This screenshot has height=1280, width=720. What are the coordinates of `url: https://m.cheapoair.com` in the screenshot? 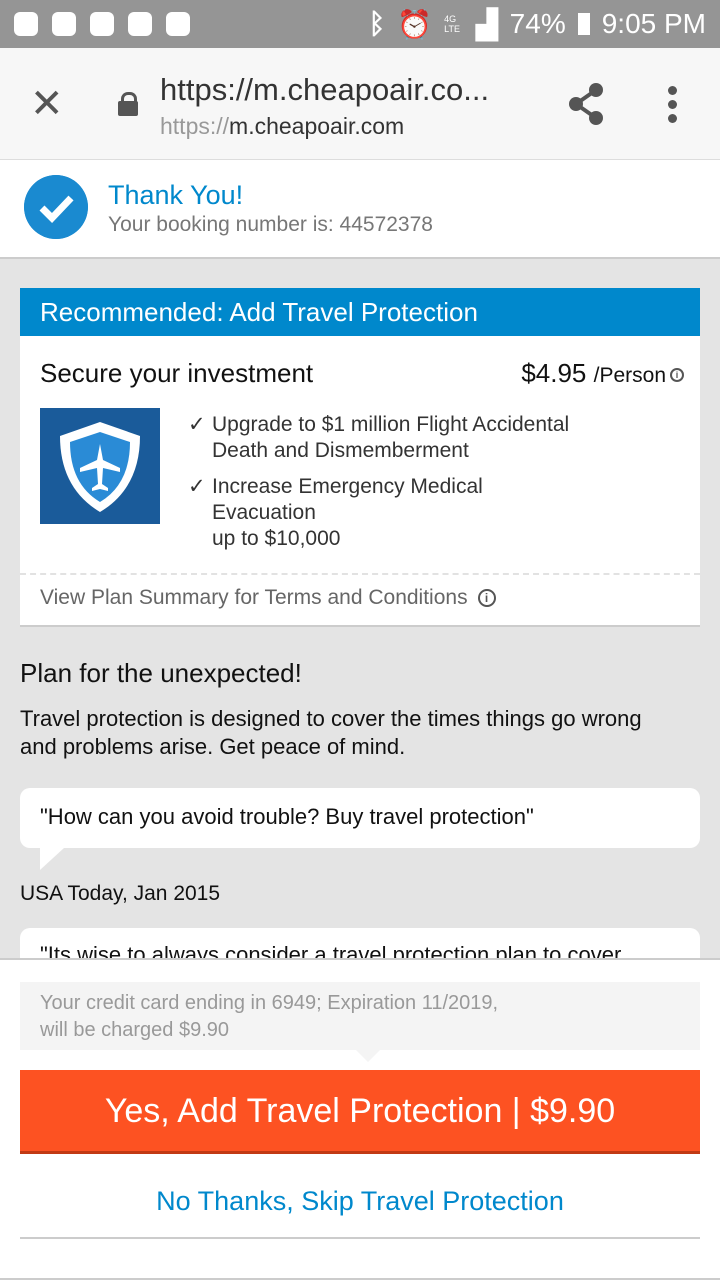 It's located at (282, 126).